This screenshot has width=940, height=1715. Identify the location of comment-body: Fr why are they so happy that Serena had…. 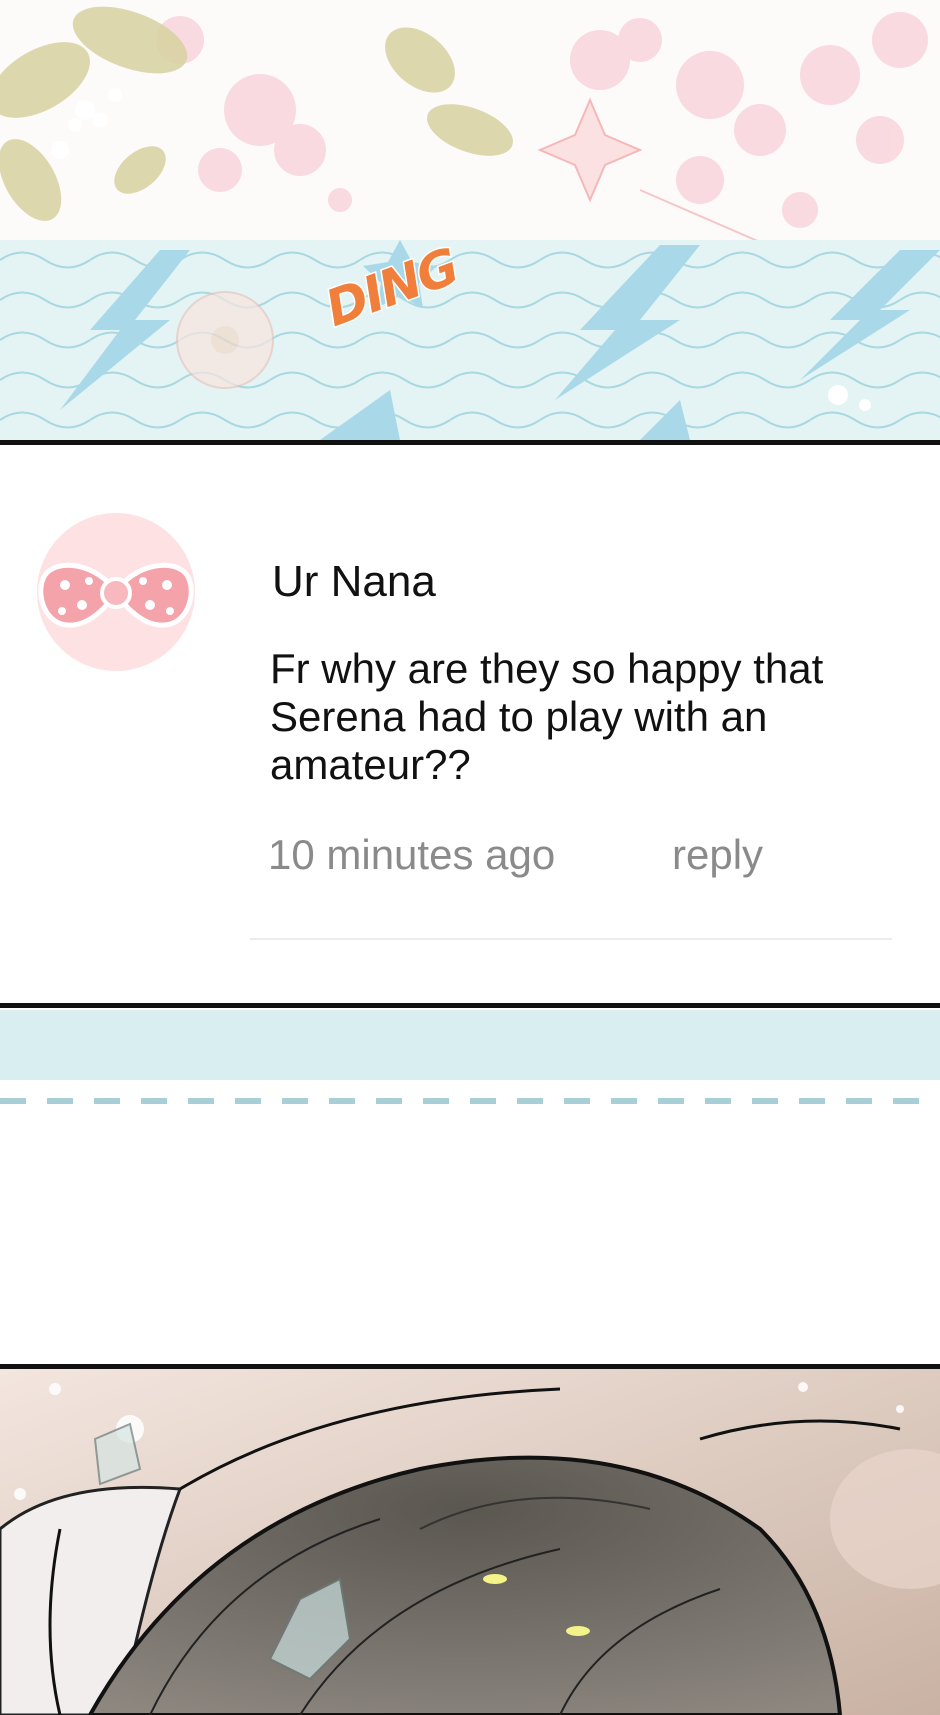
(547, 716).